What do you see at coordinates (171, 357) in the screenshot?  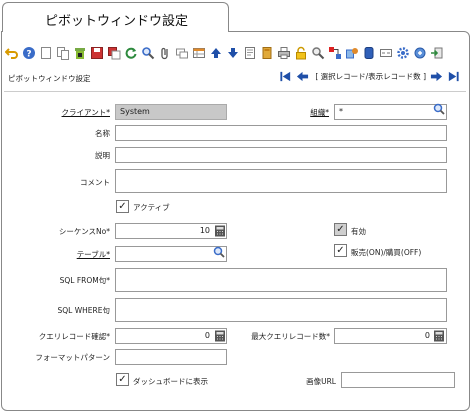 I see `format-field` at bounding box center [171, 357].